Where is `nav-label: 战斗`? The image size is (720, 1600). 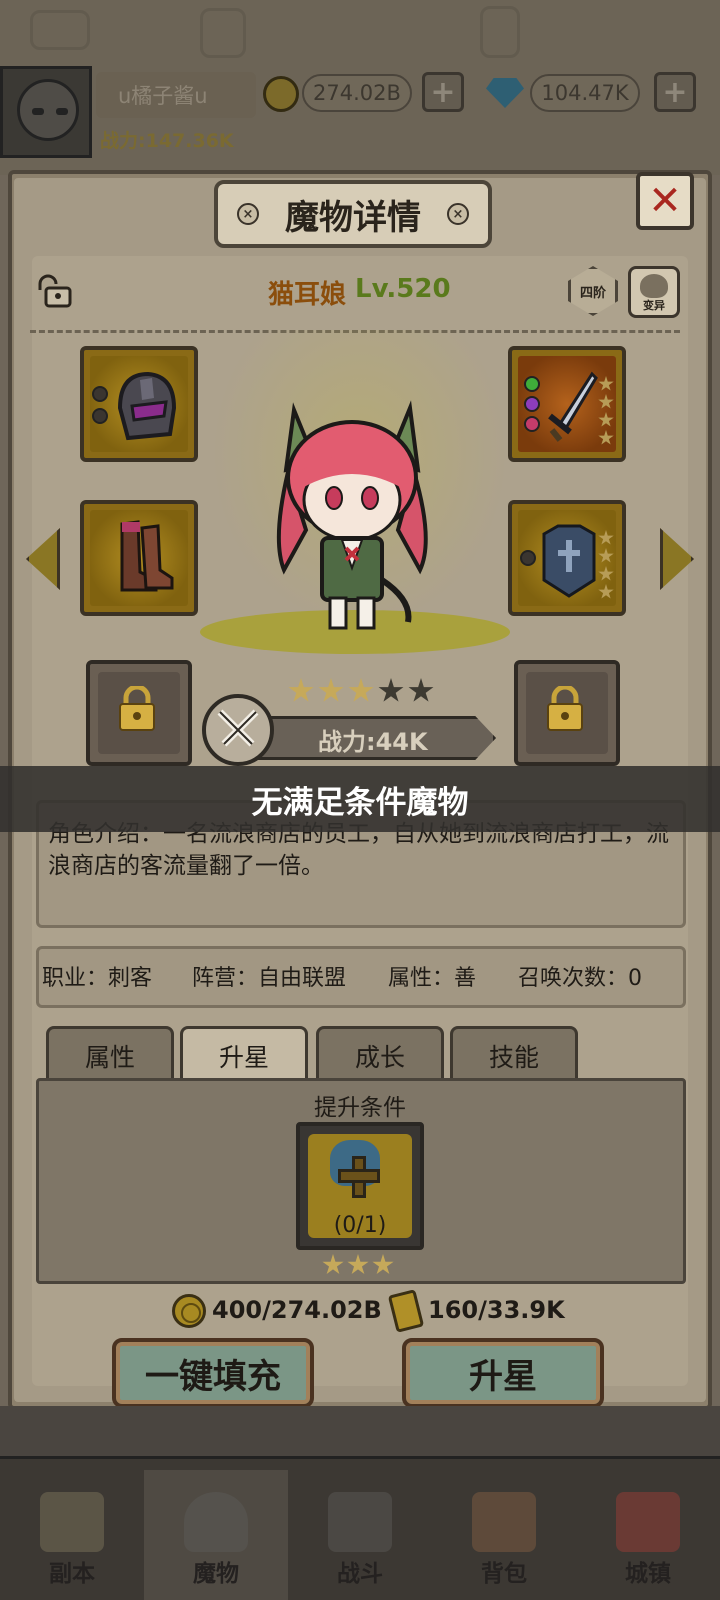 nav-label: 战斗 is located at coordinates (360, 1574).